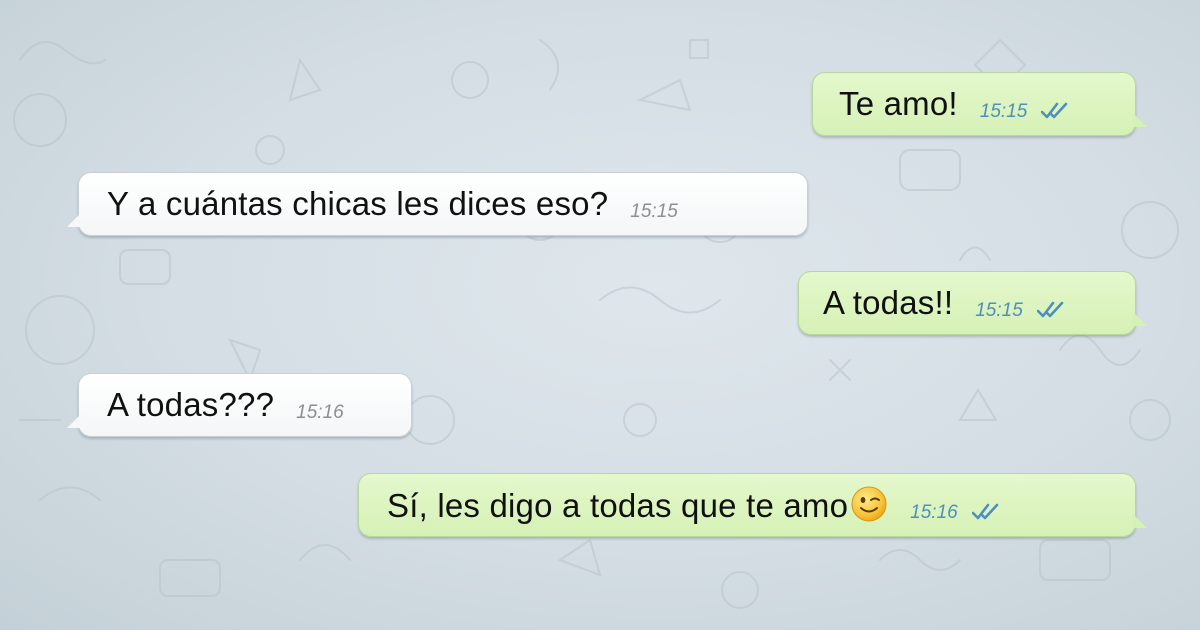 This screenshot has height=630, width=1200. Describe the element at coordinates (888, 302) in the screenshot. I see `message-text: A todas!!` at that location.